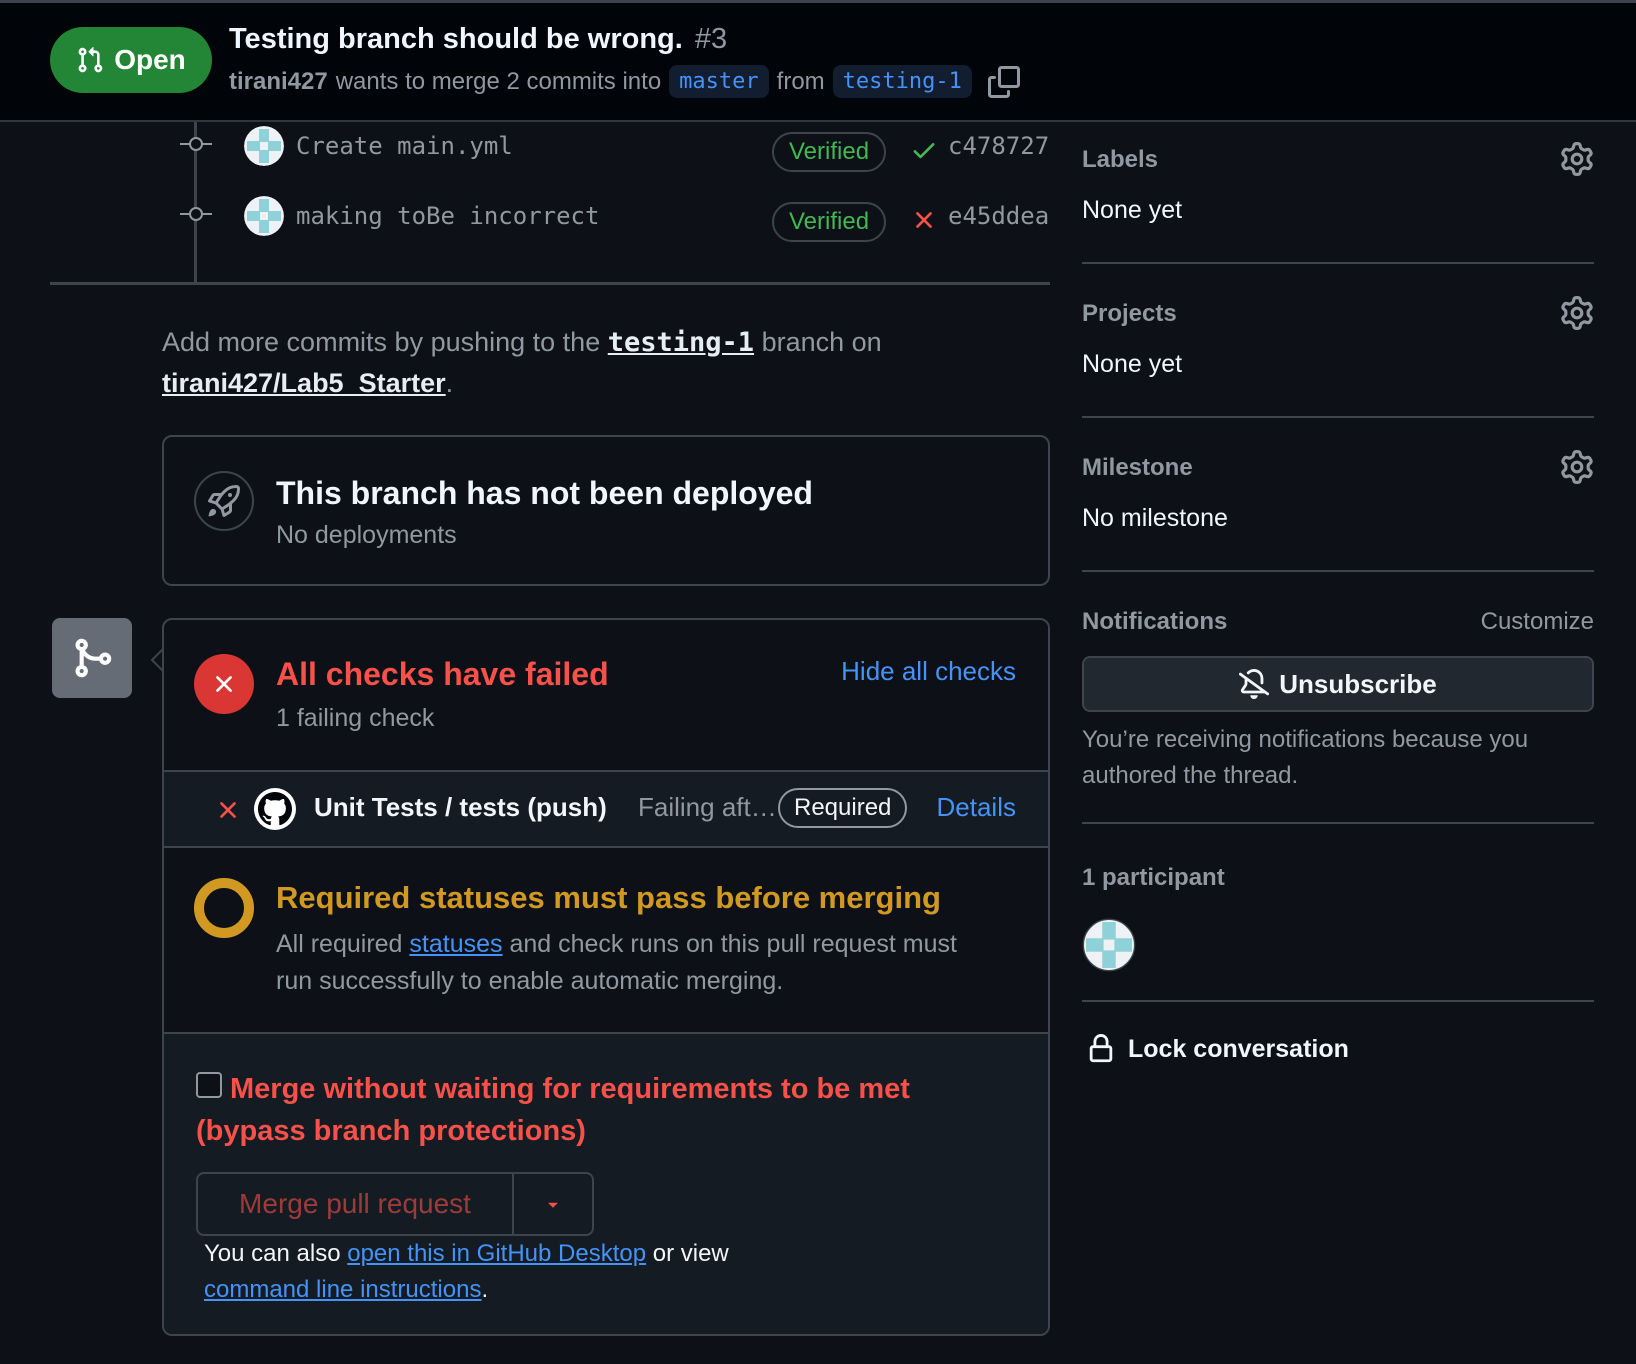  What do you see at coordinates (485, 1289) in the screenshot?
I see `merge-help-suffix: .` at bounding box center [485, 1289].